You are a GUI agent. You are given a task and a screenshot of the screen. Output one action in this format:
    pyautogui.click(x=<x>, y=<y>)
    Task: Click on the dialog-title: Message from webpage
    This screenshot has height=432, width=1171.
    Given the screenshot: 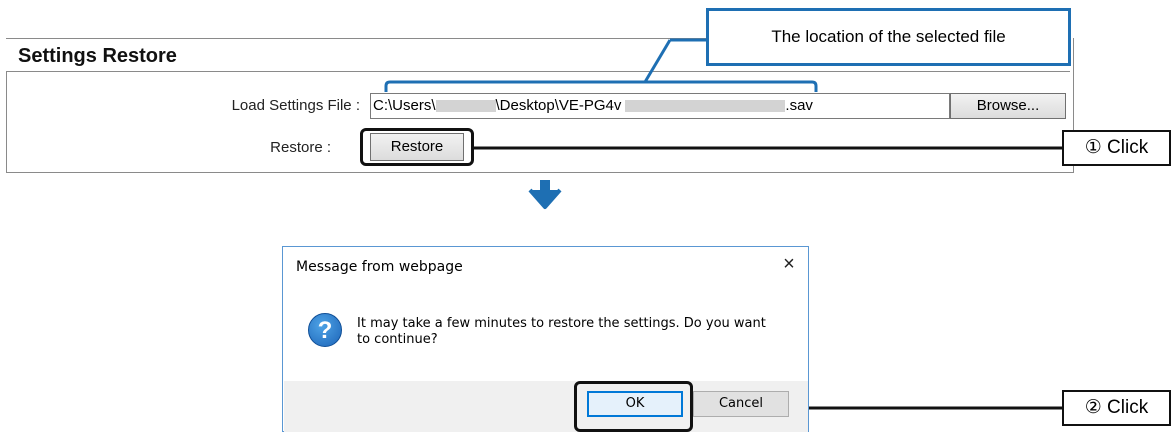 What is the action you would take?
    pyautogui.click(x=379, y=267)
    